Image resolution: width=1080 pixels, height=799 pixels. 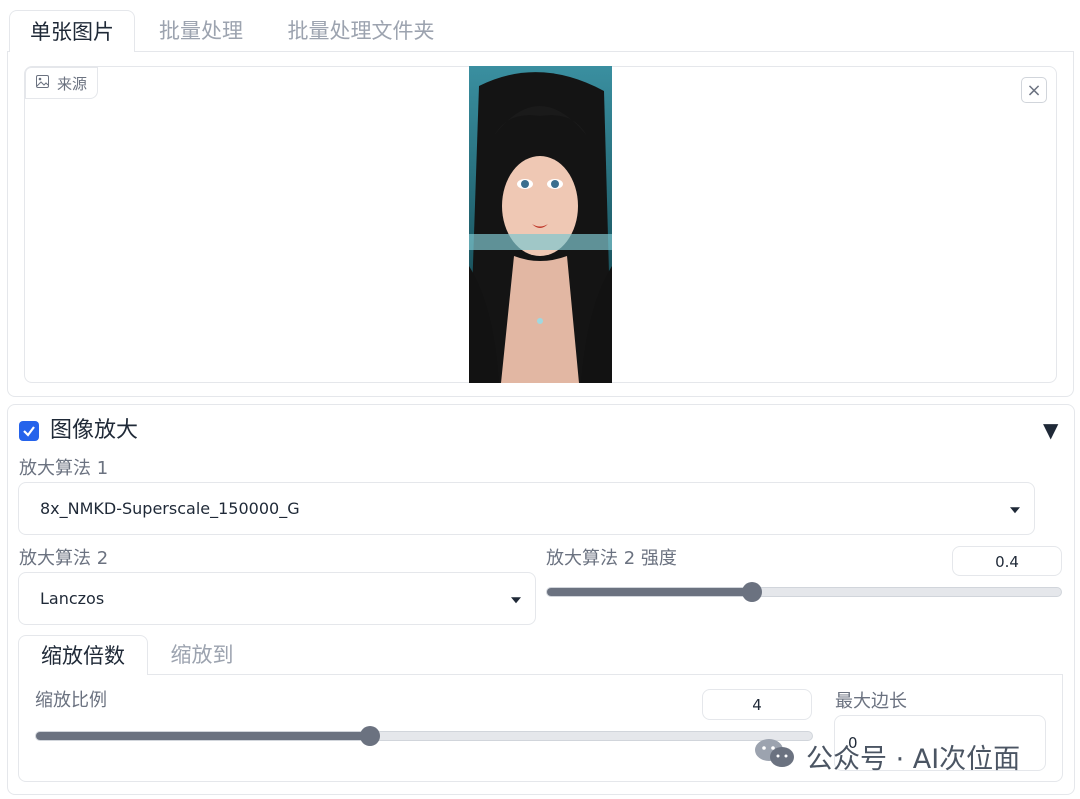 What do you see at coordinates (42, 83) in the screenshot?
I see `image-icon` at bounding box center [42, 83].